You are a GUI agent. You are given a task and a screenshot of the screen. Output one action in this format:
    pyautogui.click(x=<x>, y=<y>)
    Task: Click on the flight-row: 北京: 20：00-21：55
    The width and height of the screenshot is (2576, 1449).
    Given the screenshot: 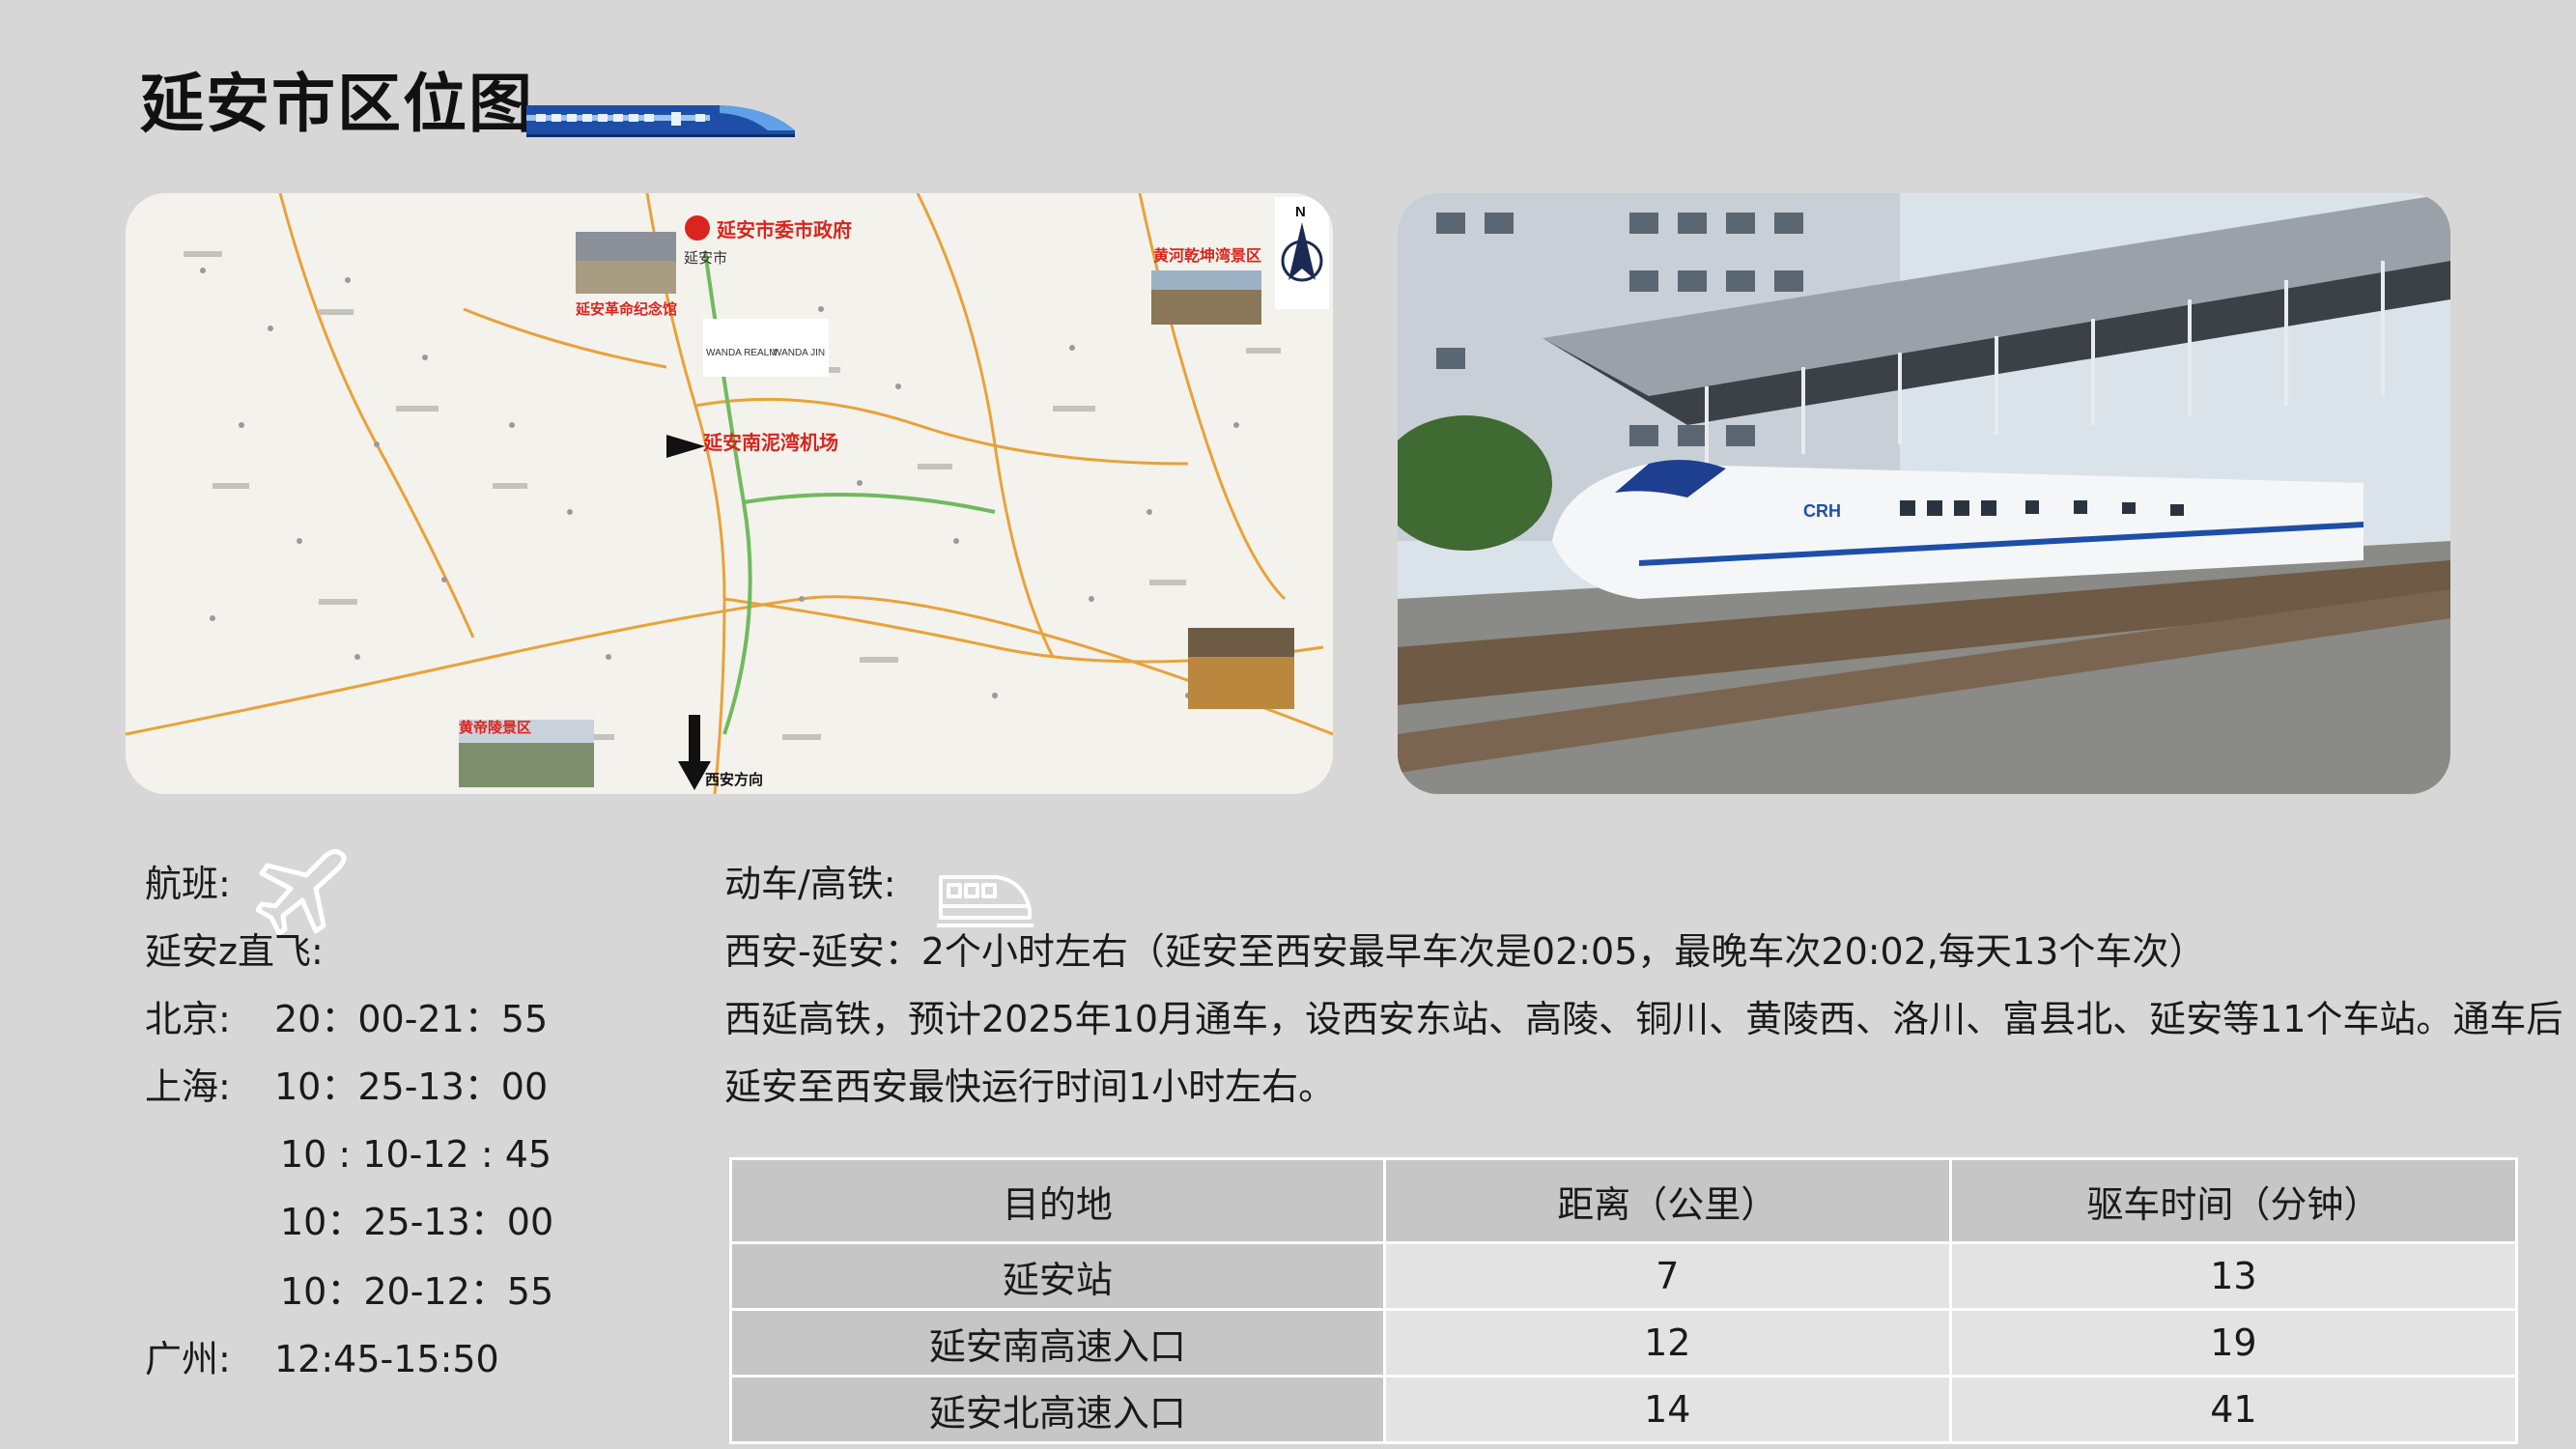 What is the action you would take?
    pyautogui.click(x=346, y=1019)
    